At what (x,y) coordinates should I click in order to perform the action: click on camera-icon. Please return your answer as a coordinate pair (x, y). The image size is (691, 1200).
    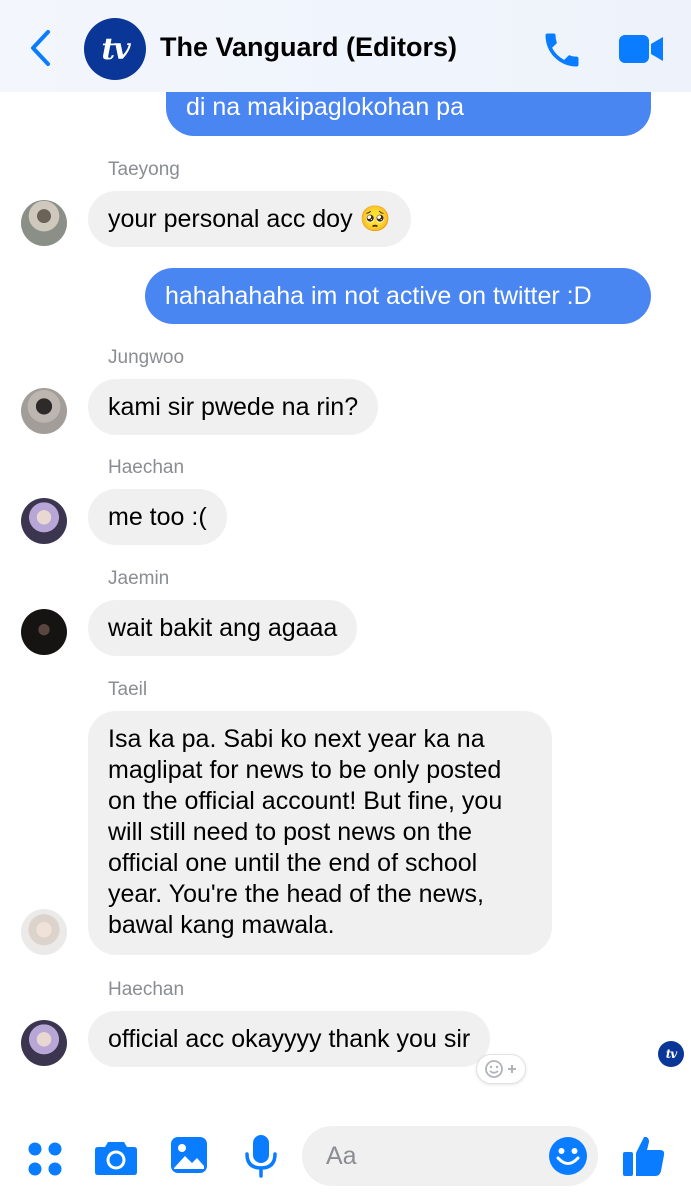
    Looking at the image, I should click on (116, 1158).